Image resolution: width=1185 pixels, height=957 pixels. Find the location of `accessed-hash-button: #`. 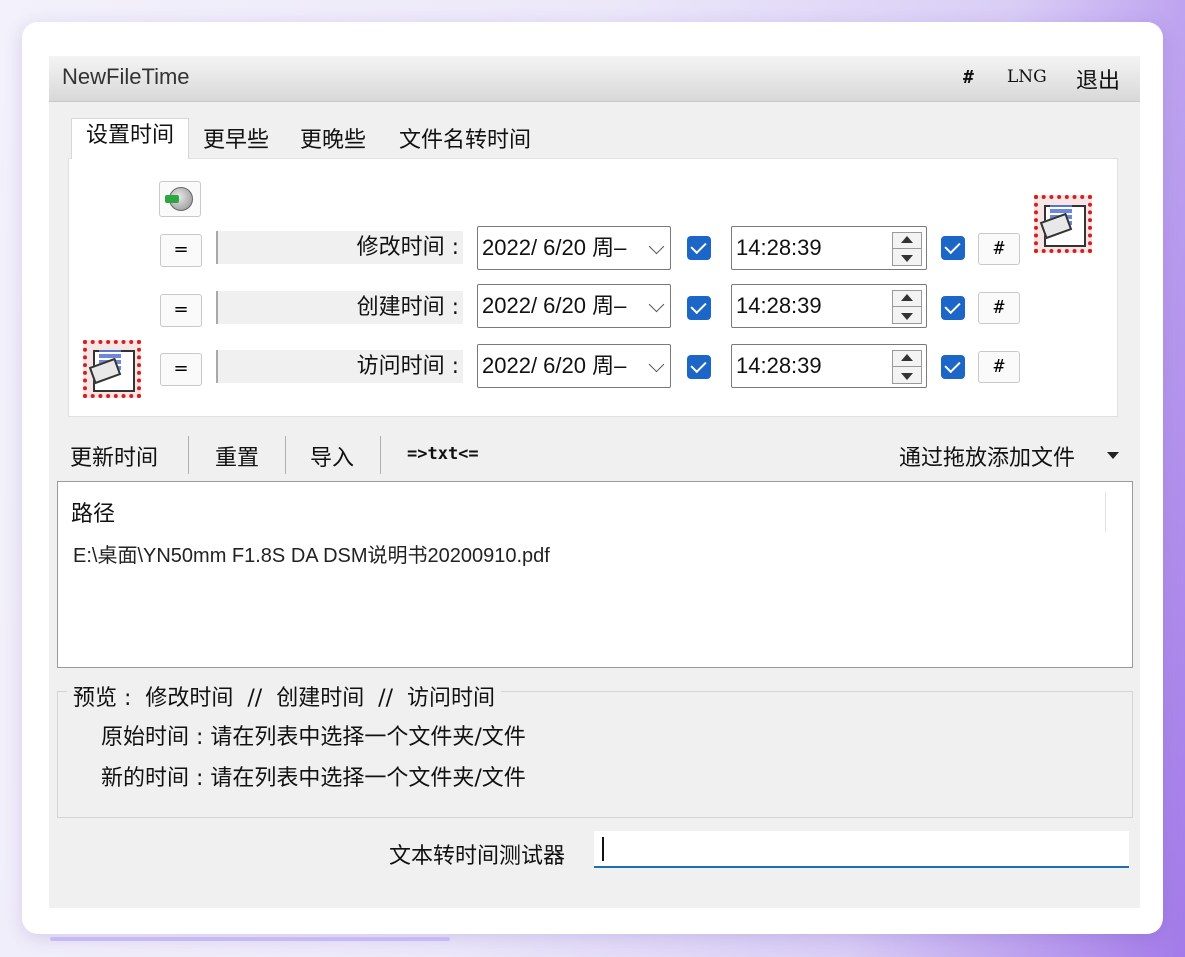

accessed-hash-button: # is located at coordinates (999, 367).